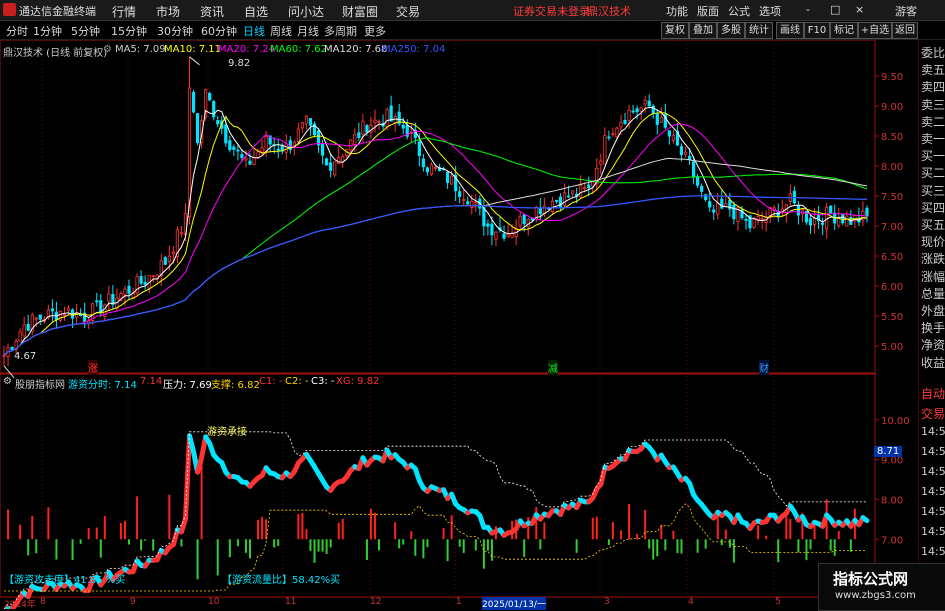 This screenshot has width=945, height=611. Describe the element at coordinates (7, 381) in the screenshot. I see `indicator-settings-icon: ⚙` at that location.